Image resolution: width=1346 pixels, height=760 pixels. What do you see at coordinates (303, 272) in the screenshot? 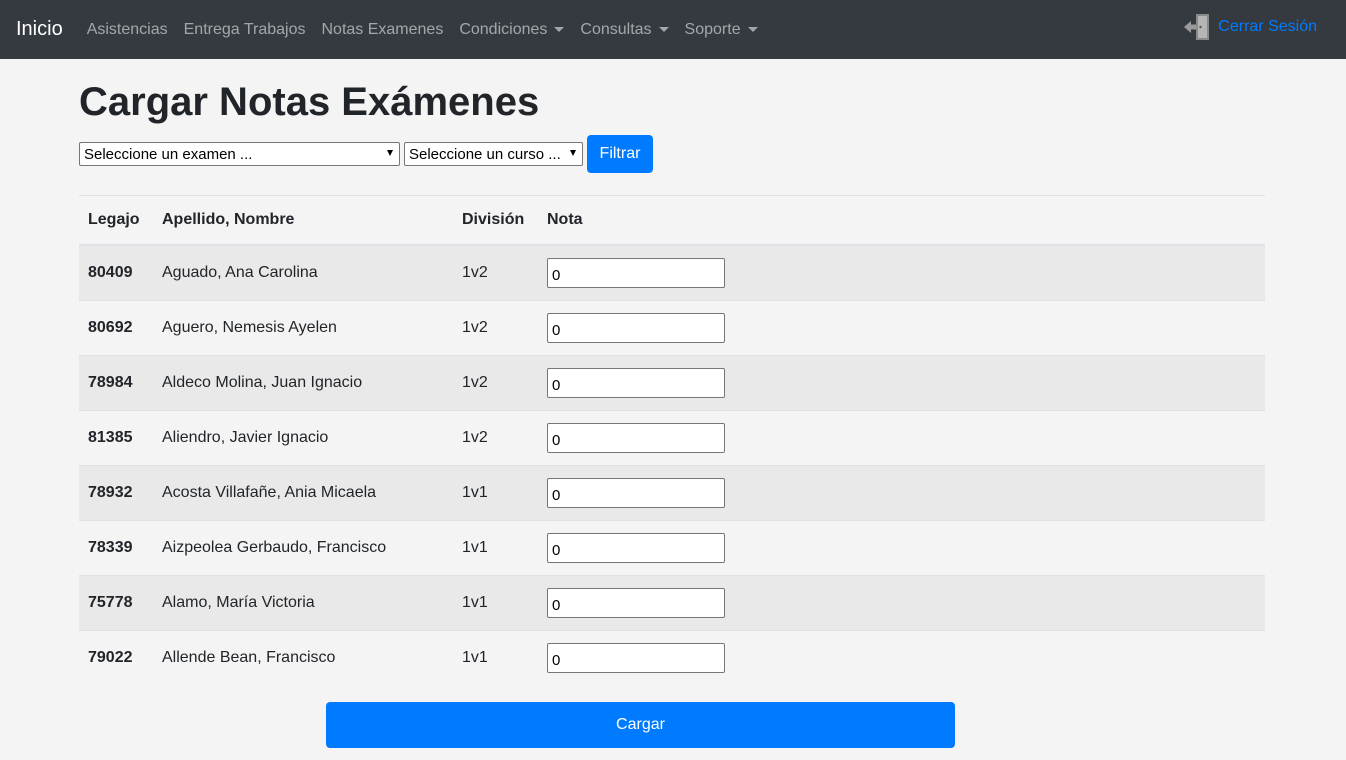
I see `cell-nombre: Aguado, Ana Carolina` at bounding box center [303, 272].